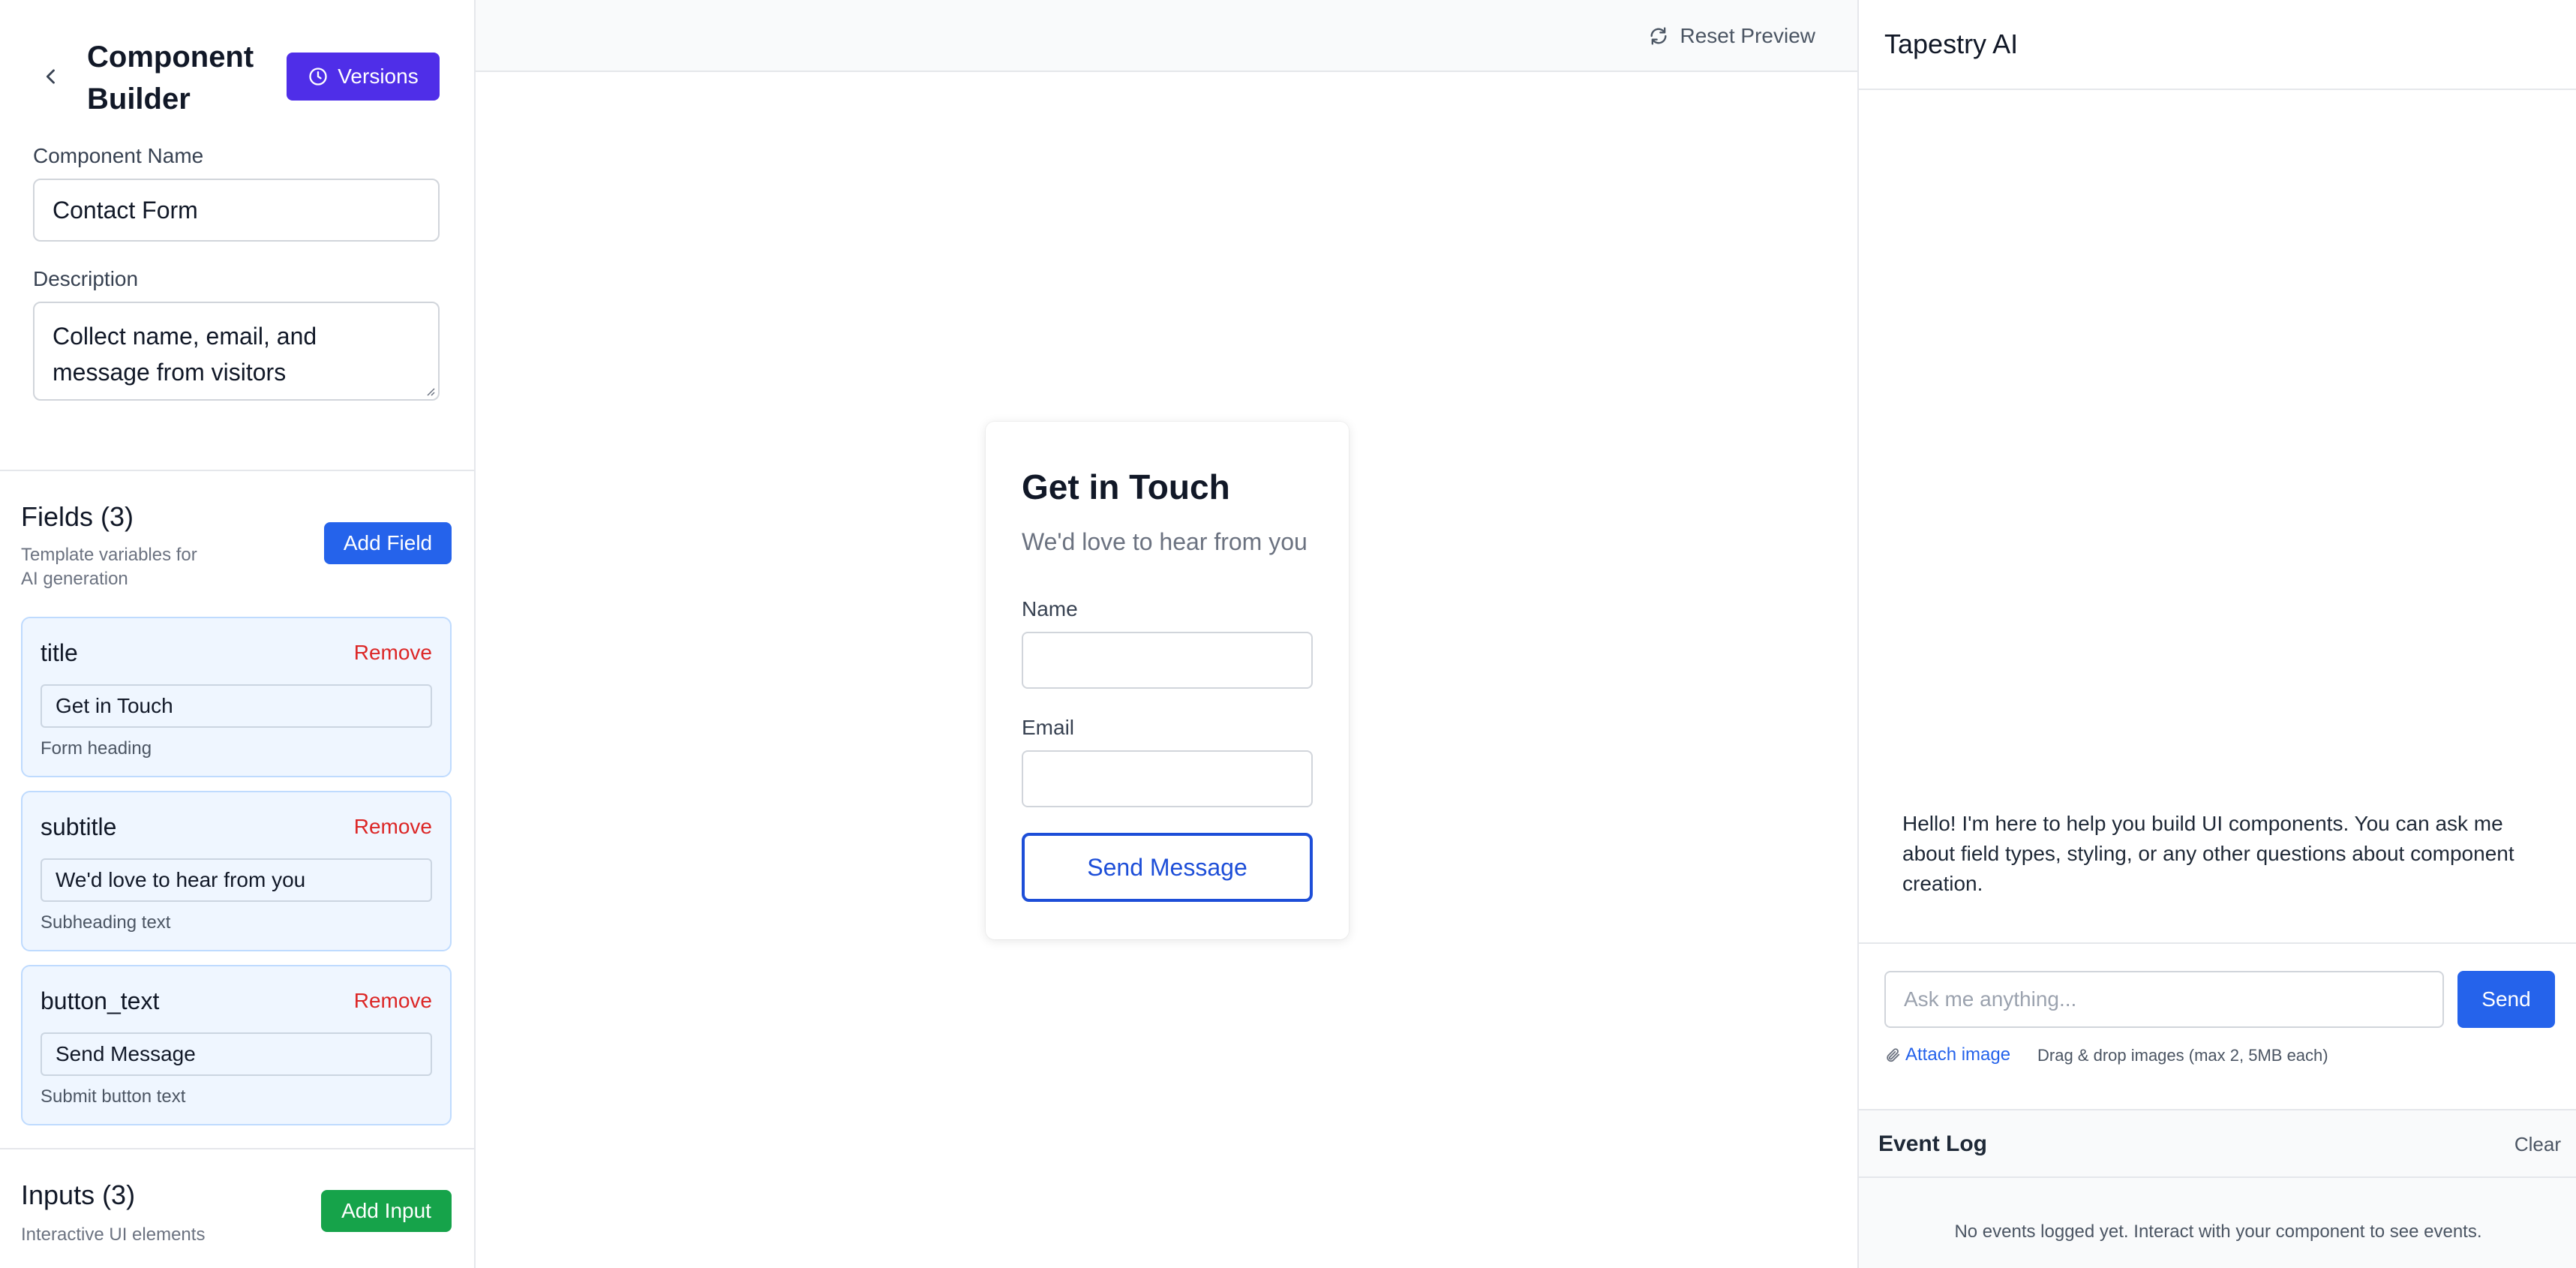 This screenshot has width=2576, height=1268. What do you see at coordinates (2537, 1144) in the screenshot?
I see `clear-events-button: Clear` at bounding box center [2537, 1144].